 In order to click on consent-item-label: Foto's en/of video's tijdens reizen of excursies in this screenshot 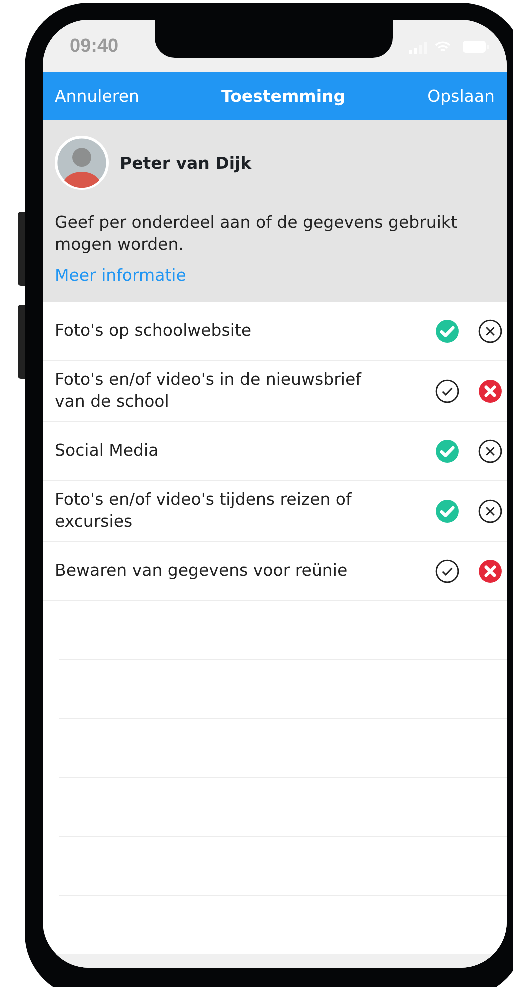, I will do `click(204, 511)`.